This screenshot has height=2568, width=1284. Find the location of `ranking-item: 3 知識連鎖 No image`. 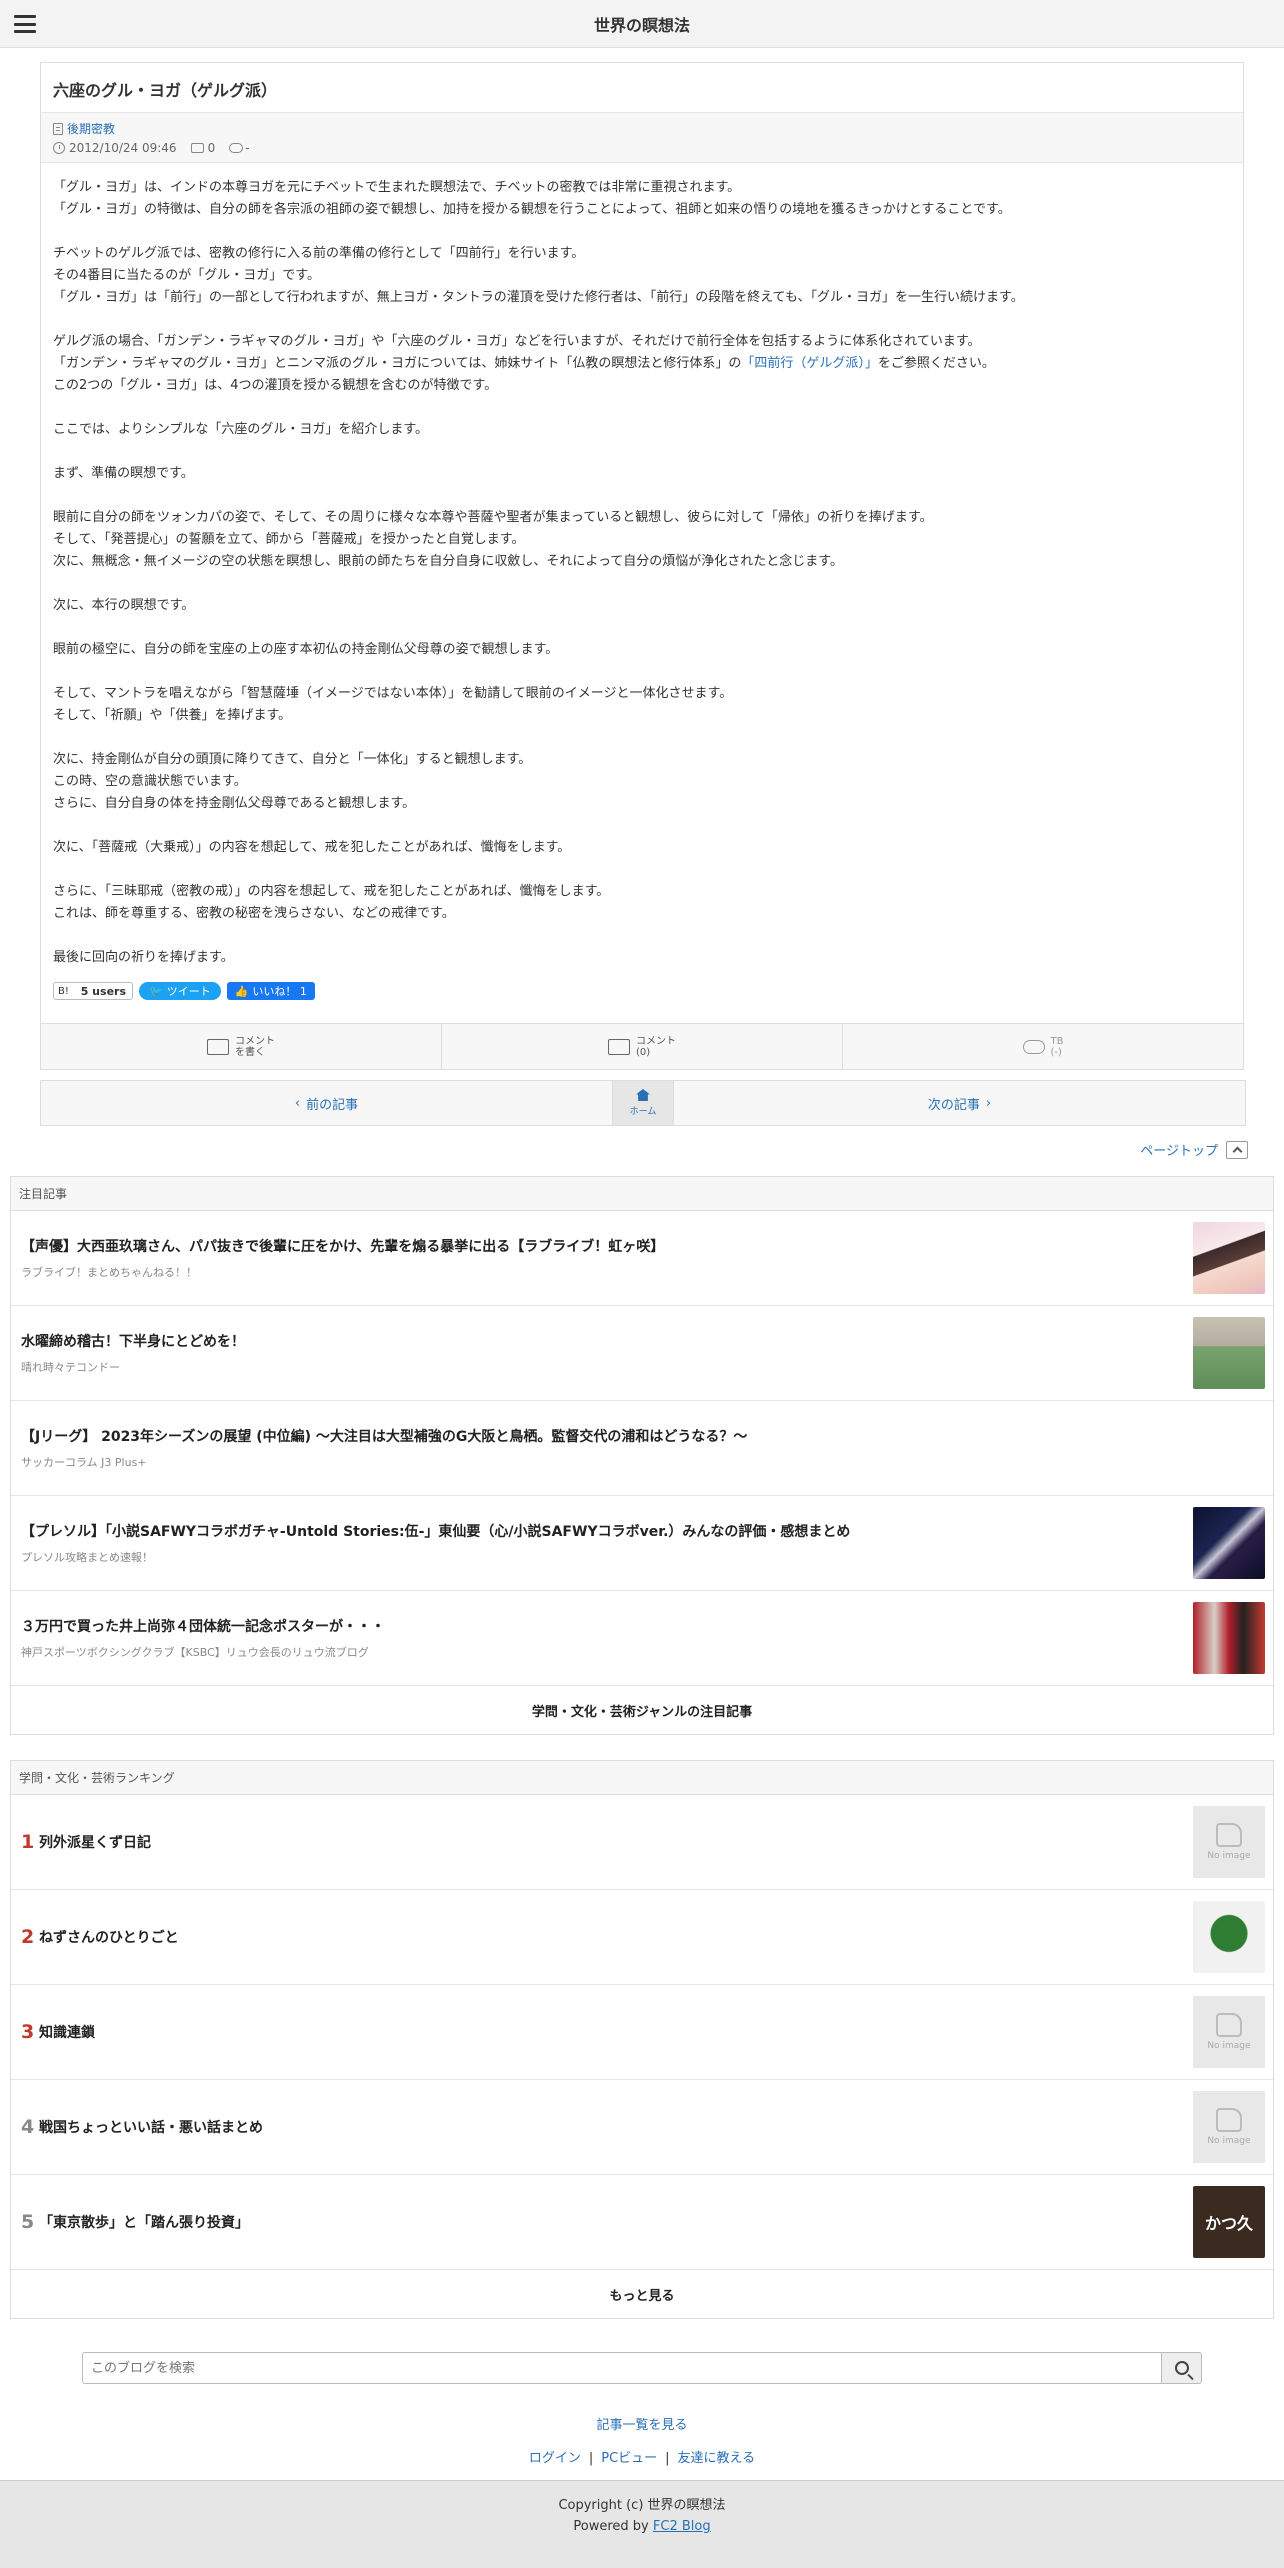

ranking-item: 3 知識連鎖 No image is located at coordinates (642, 2032).